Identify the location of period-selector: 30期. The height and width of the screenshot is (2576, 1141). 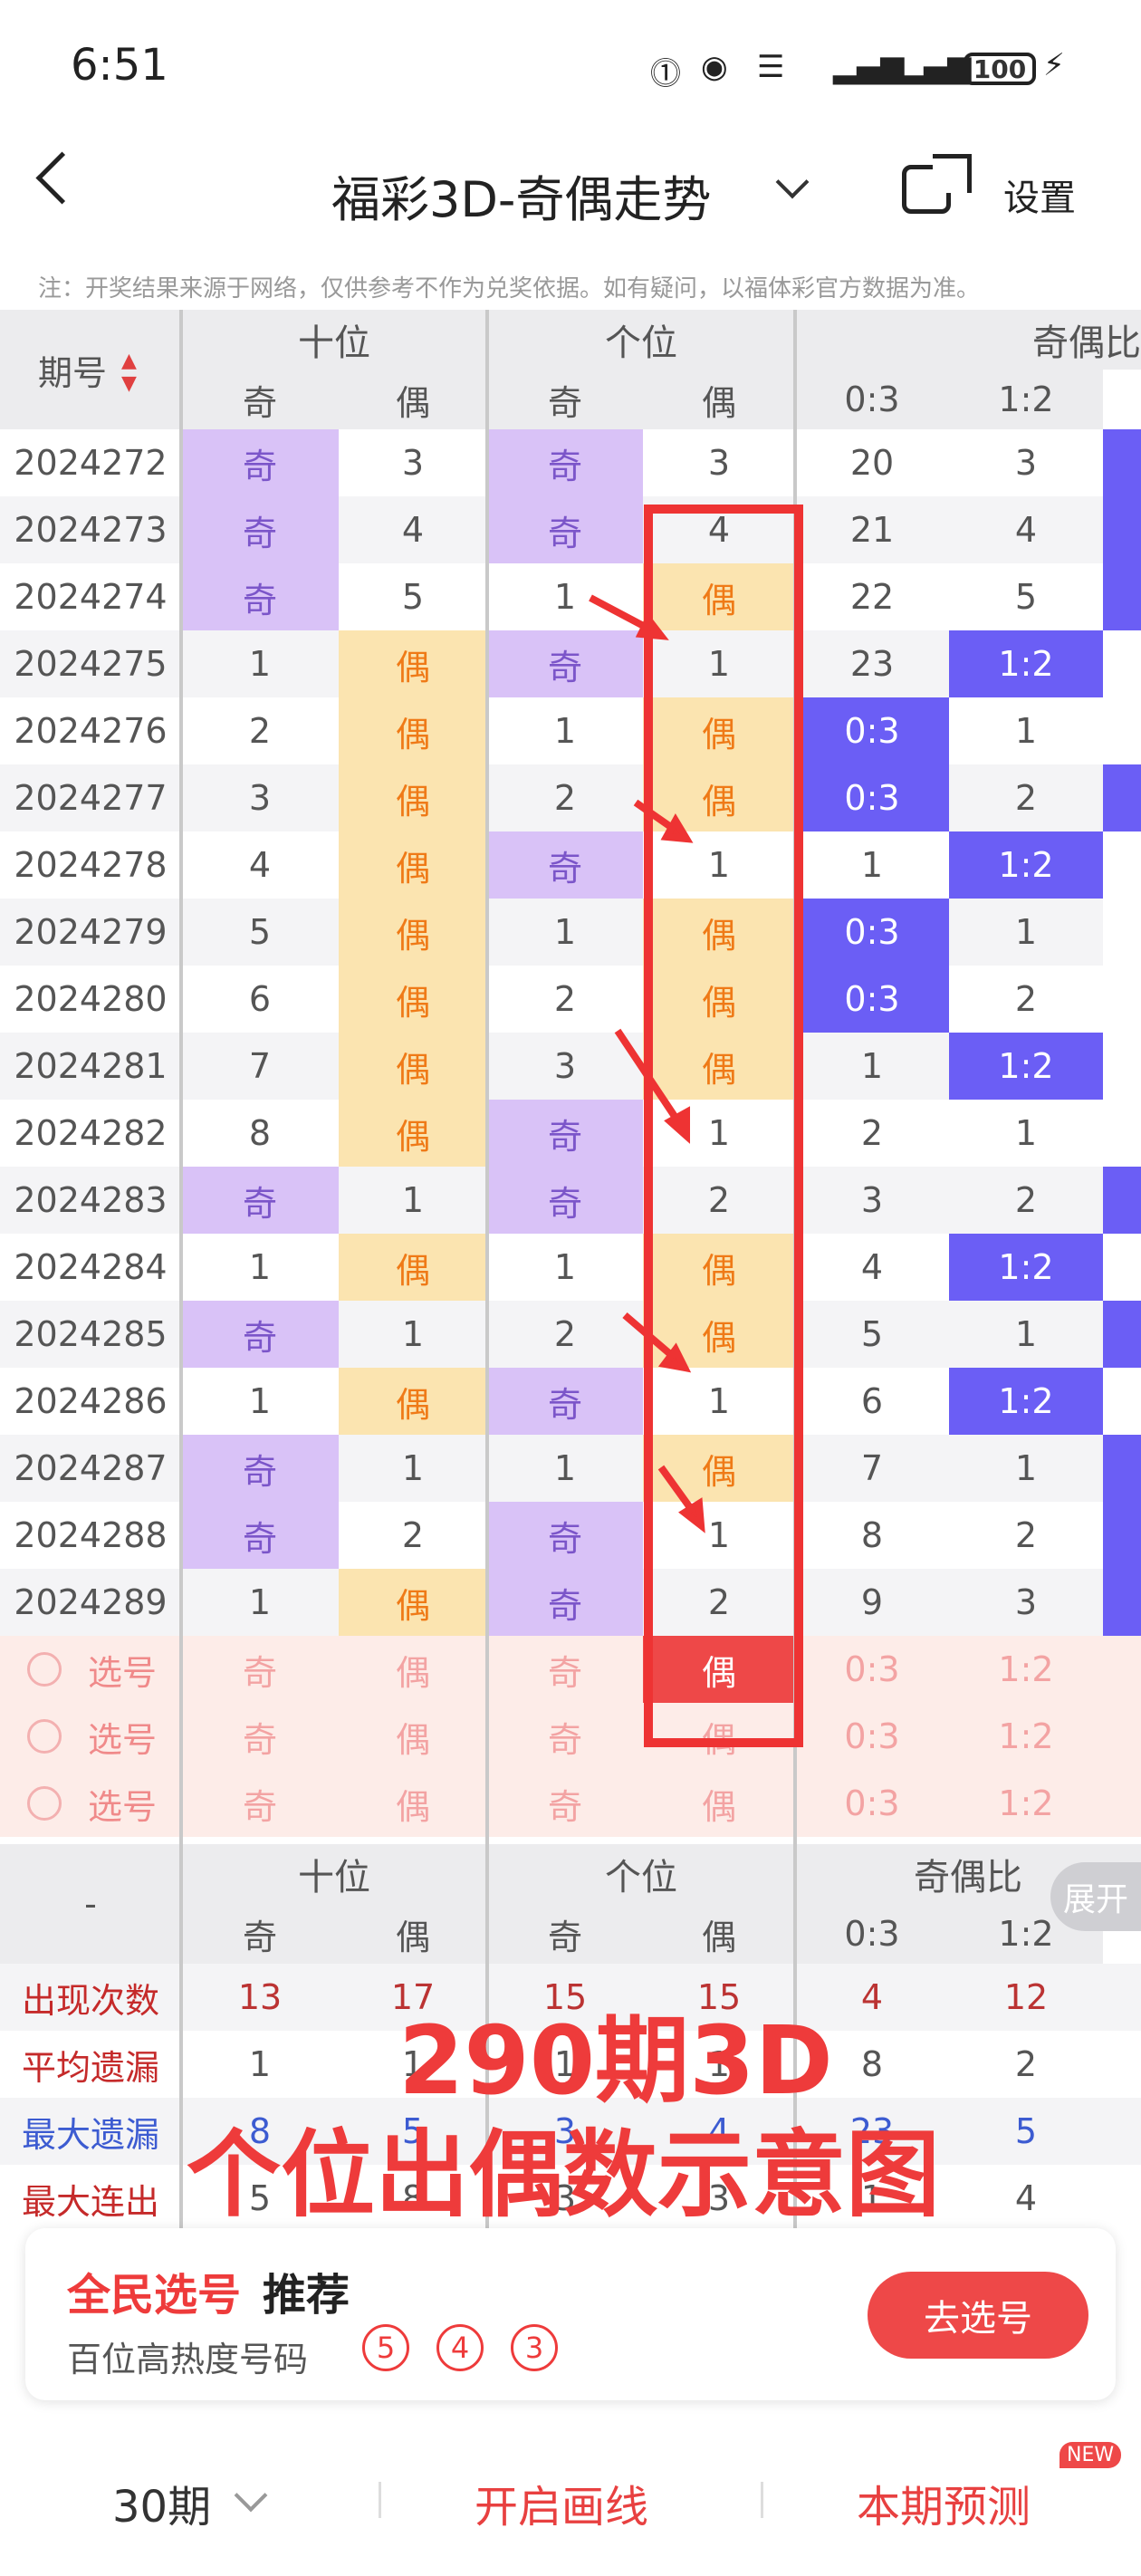
(161, 2502).